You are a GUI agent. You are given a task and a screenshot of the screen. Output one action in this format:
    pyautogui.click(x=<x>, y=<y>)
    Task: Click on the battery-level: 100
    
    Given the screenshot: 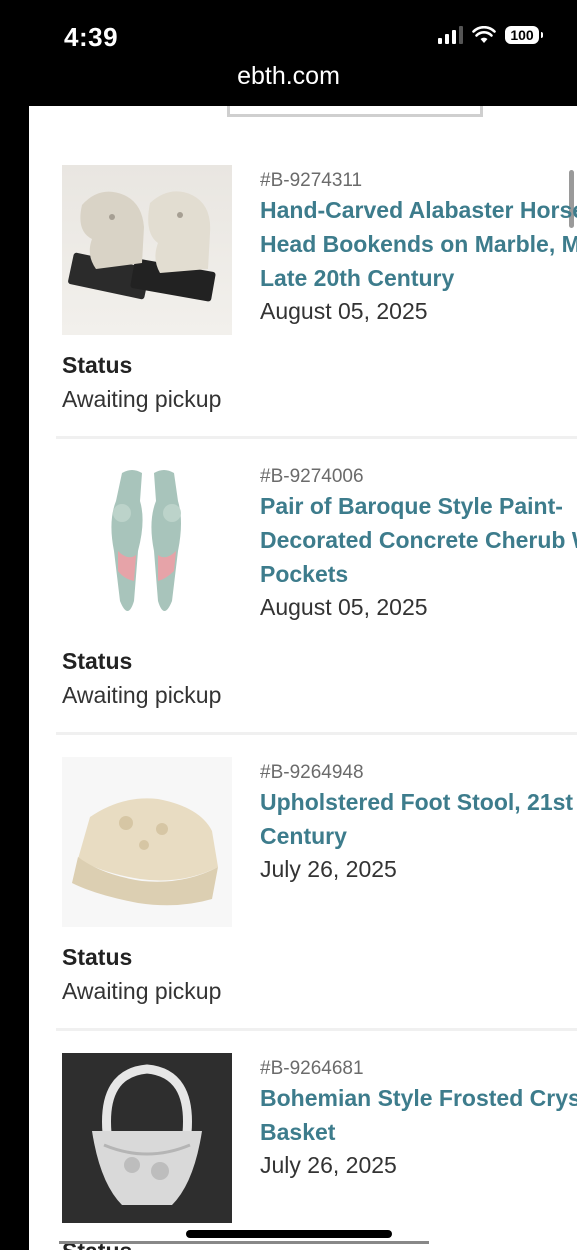 What is the action you would take?
    pyautogui.click(x=522, y=35)
    